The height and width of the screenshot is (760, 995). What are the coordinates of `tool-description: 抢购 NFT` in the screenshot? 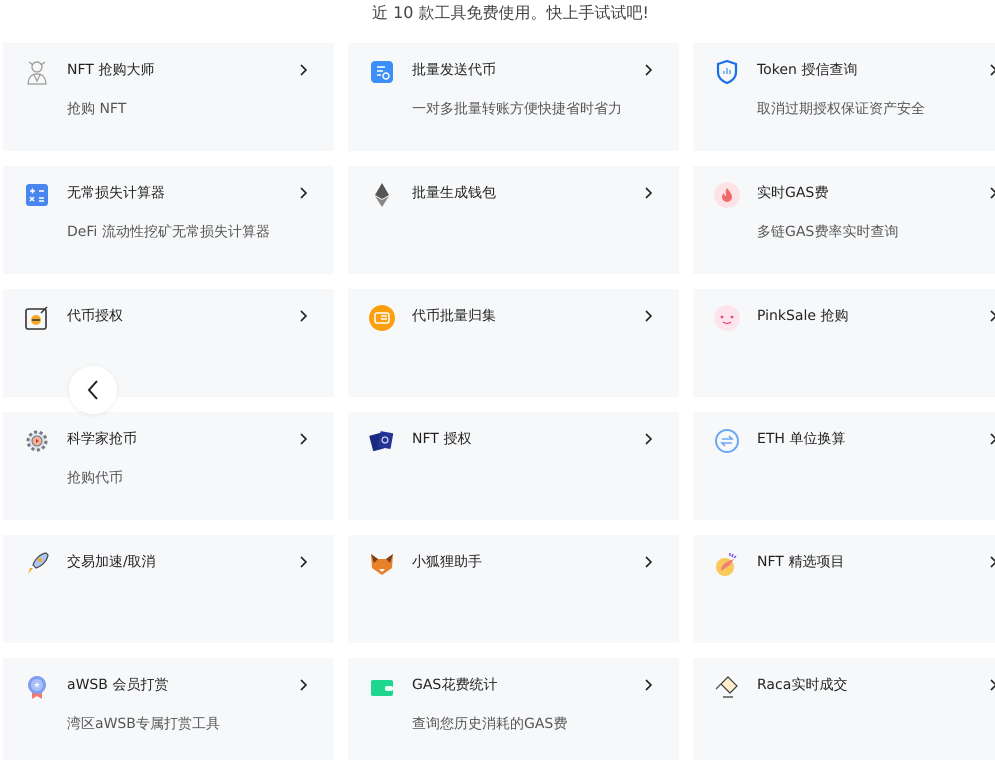 It's located at (96, 109).